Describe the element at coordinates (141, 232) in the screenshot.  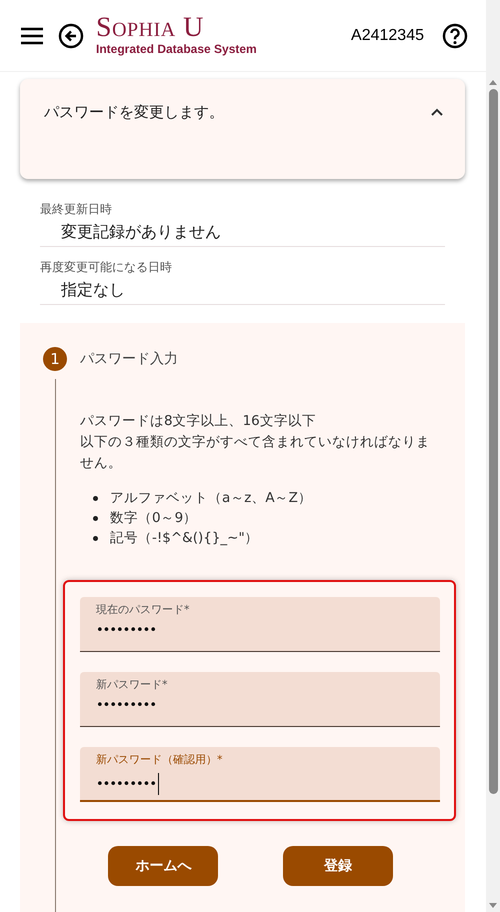
I see `info-value: 変更記録がありません` at that location.